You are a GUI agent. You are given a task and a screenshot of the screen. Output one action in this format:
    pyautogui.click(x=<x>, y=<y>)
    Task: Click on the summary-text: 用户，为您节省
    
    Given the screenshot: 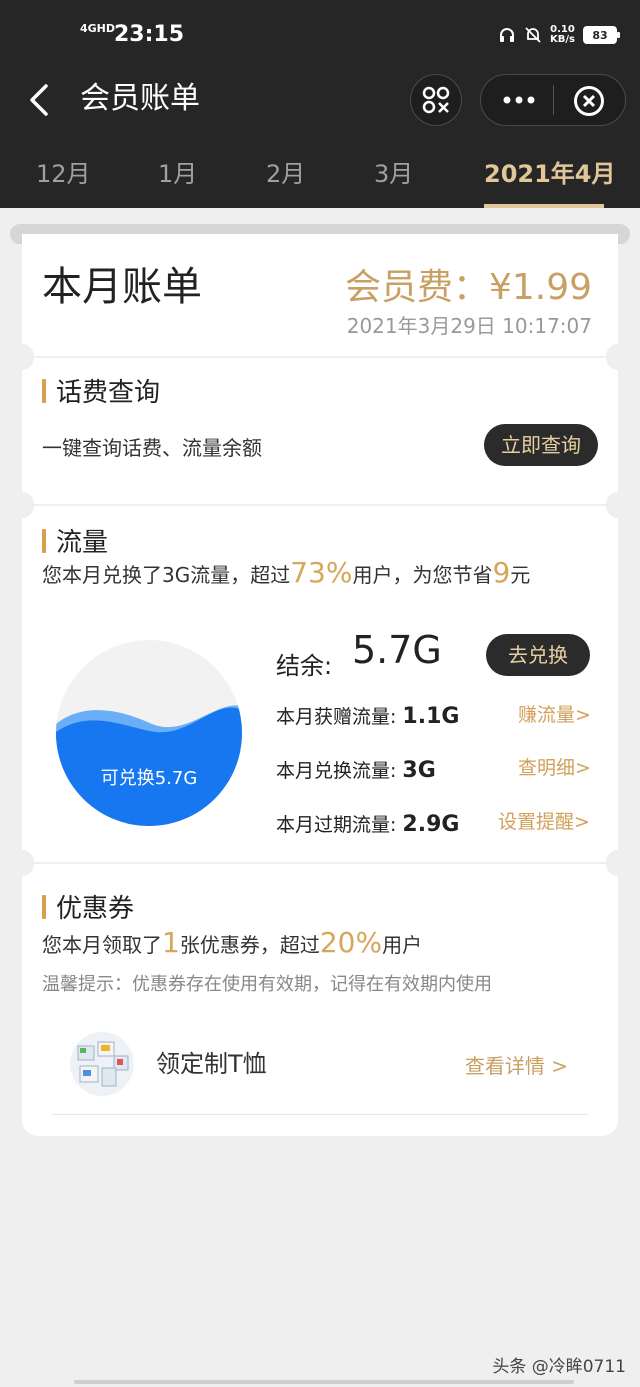 What is the action you would take?
    pyautogui.click(x=422, y=575)
    